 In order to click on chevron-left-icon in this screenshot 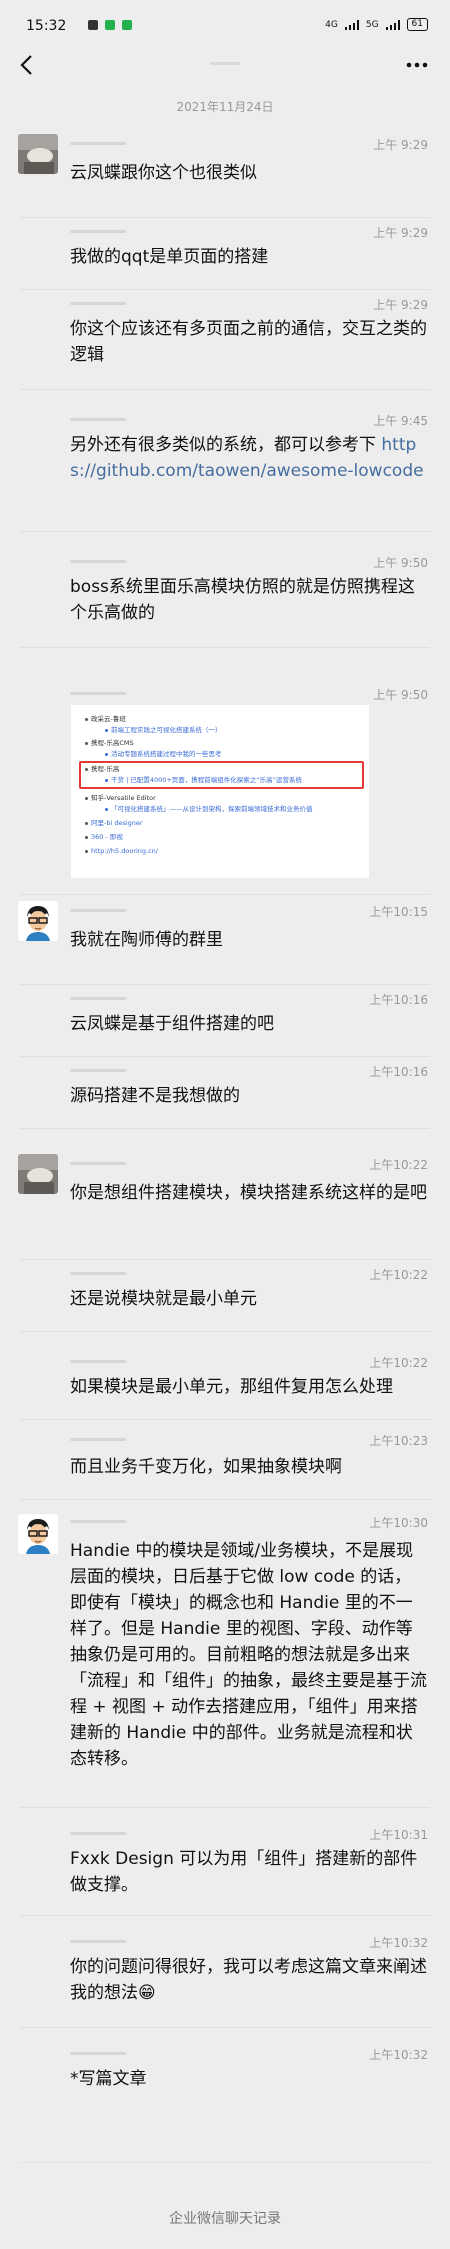, I will do `click(26, 65)`.